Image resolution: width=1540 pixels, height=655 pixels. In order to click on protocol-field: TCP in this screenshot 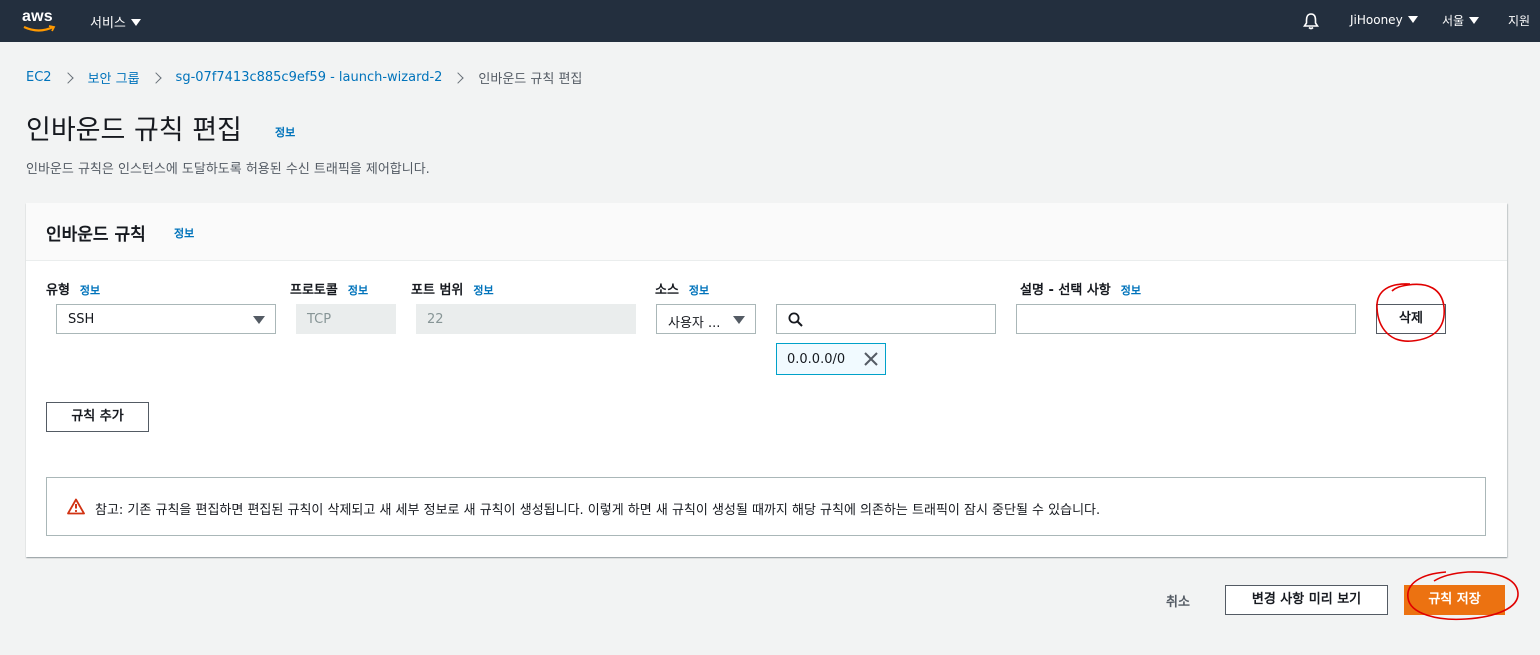, I will do `click(346, 319)`.